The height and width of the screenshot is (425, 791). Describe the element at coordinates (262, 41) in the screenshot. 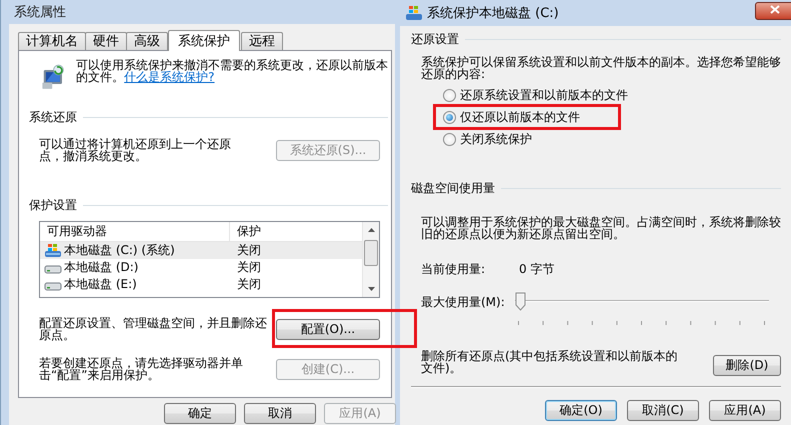

I see `tab: 远程` at that location.